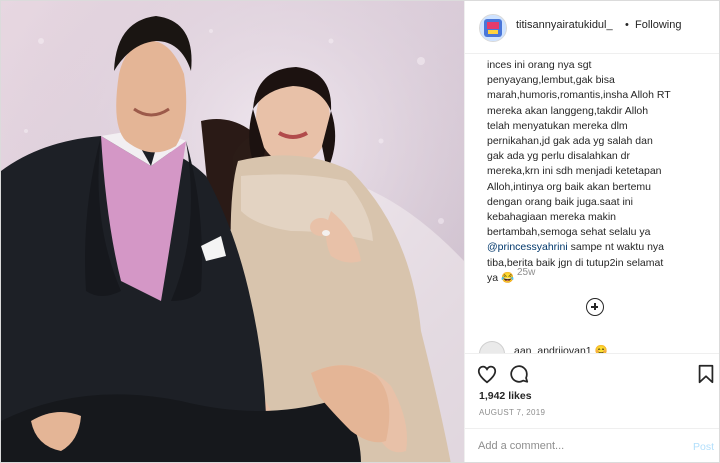 Image resolution: width=720 pixels, height=463 pixels. Describe the element at coordinates (487, 374) in the screenshot. I see `heart-icon` at that location.